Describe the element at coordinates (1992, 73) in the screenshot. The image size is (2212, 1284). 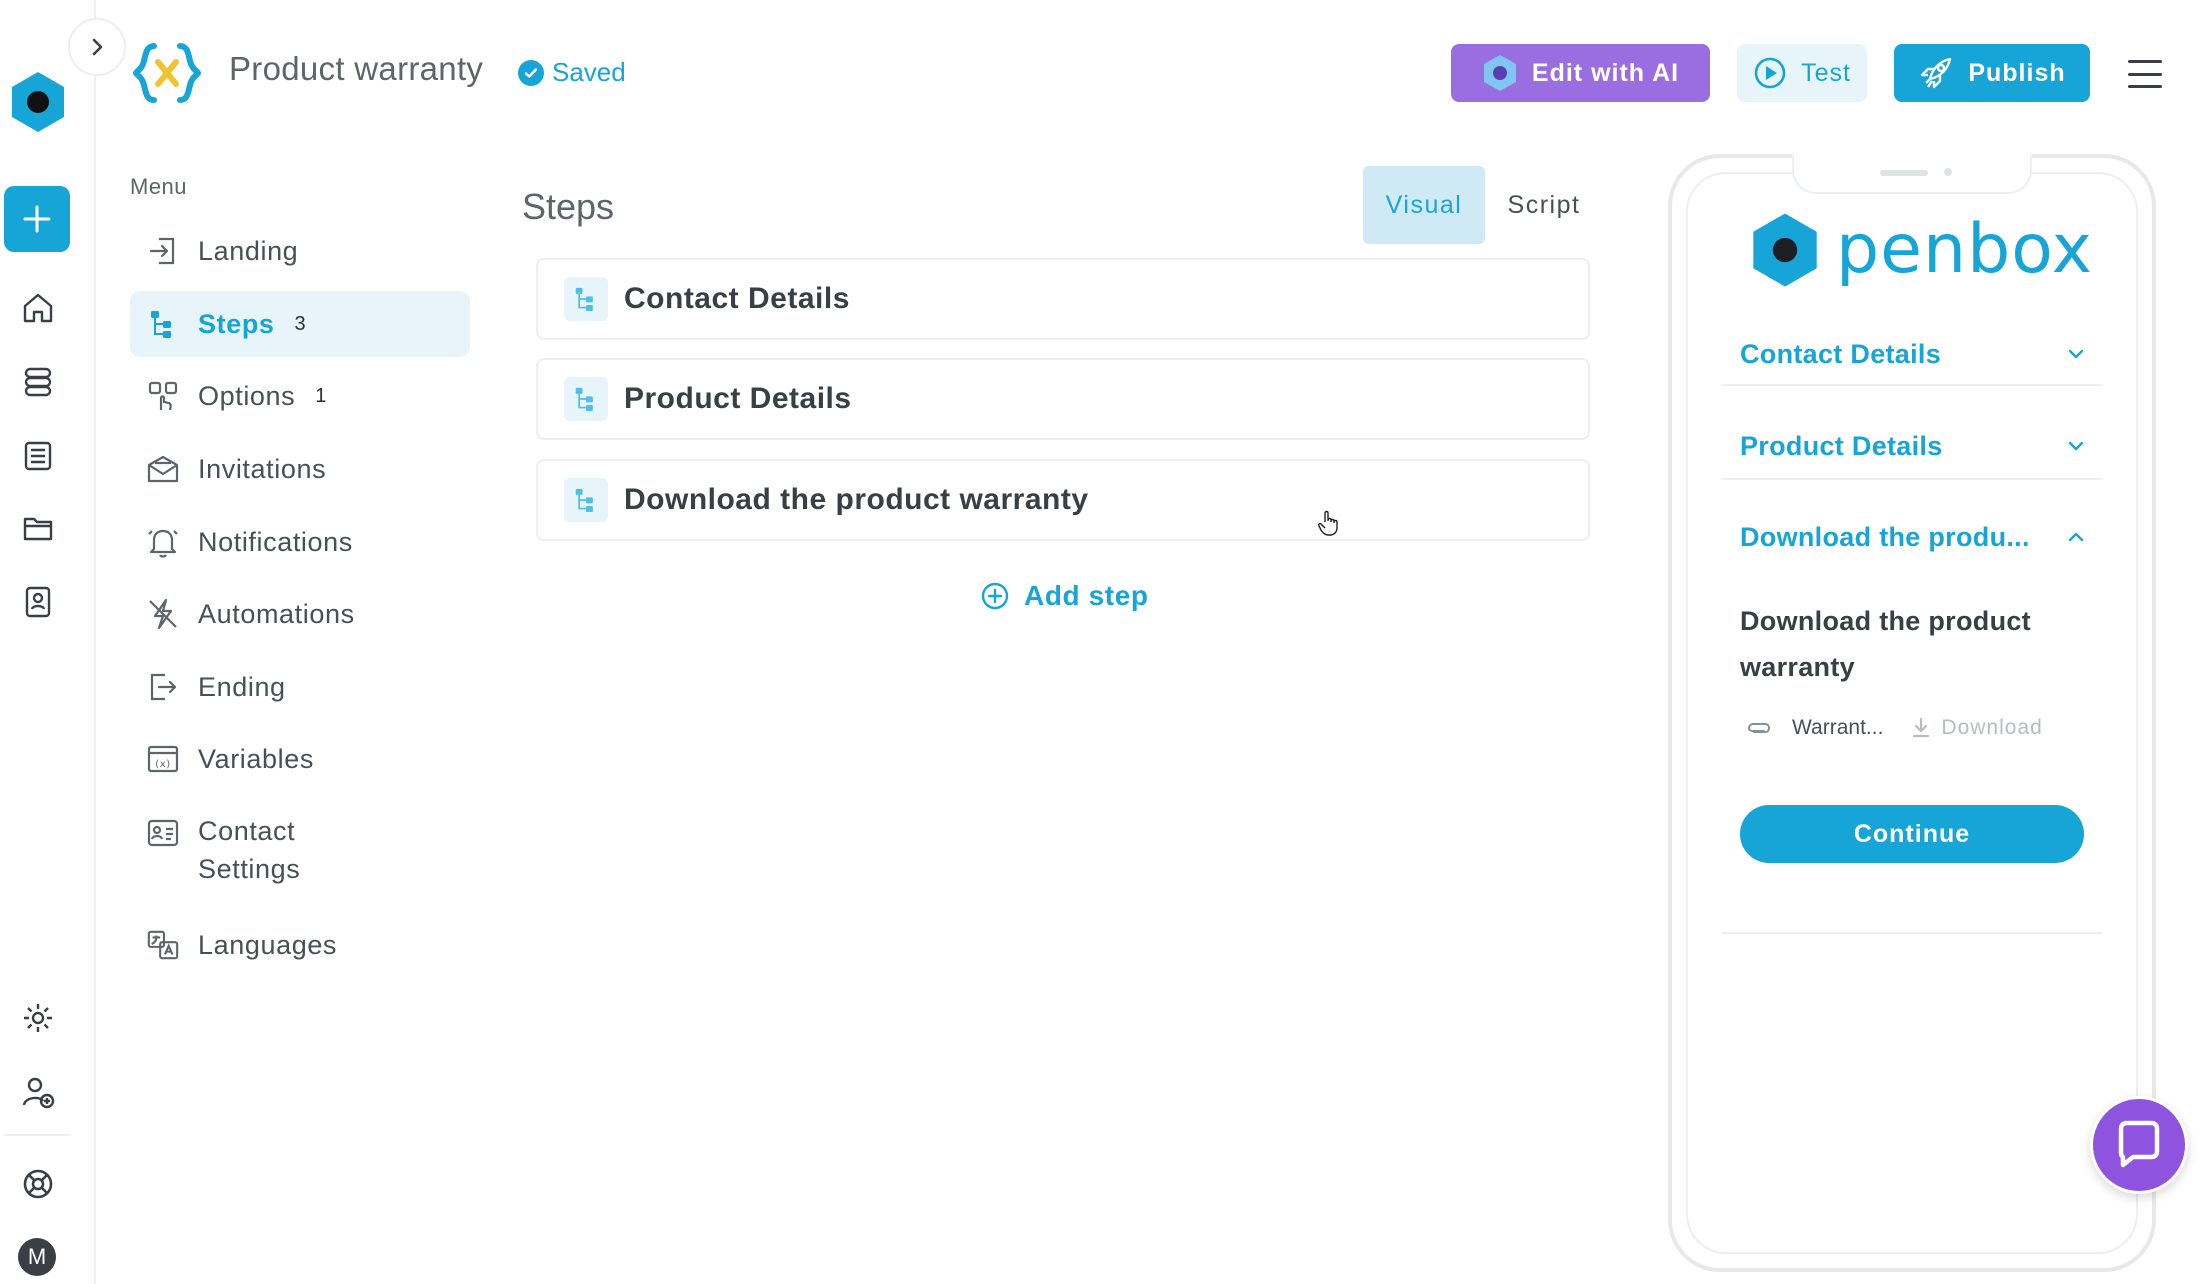
I see `publish-button: Publish` at that location.